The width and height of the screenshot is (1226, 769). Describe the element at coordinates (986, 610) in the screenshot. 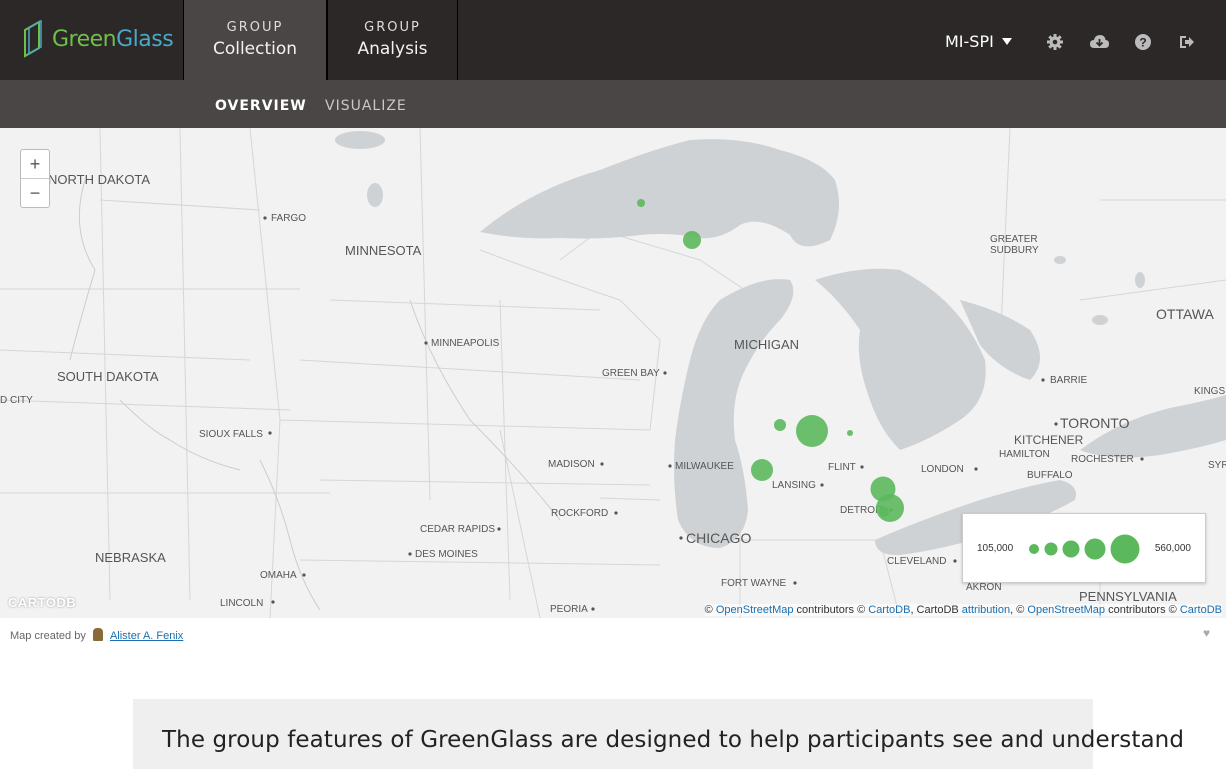

I see `attribution-link: attribution` at that location.